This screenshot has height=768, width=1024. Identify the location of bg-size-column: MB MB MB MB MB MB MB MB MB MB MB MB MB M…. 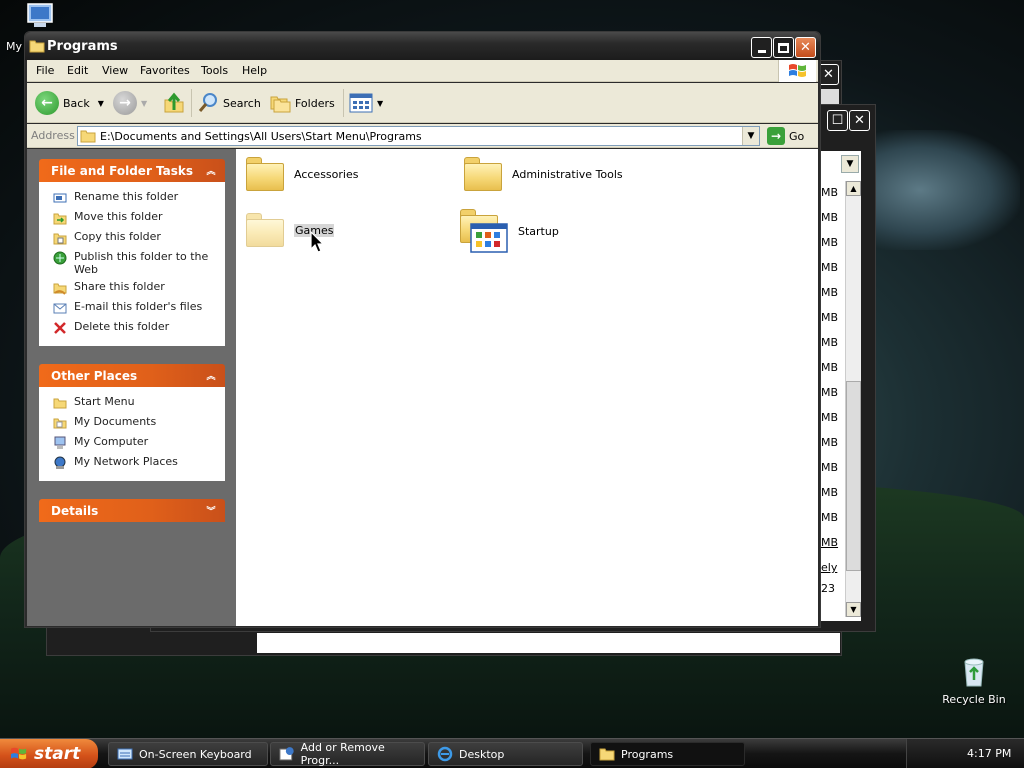
(832, 399).